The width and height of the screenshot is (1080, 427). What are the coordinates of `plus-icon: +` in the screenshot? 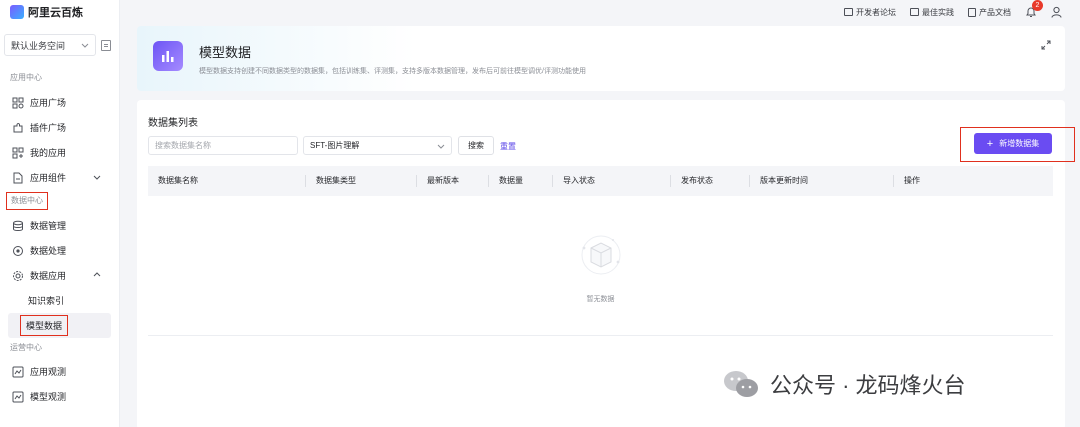 It's located at (990, 143).